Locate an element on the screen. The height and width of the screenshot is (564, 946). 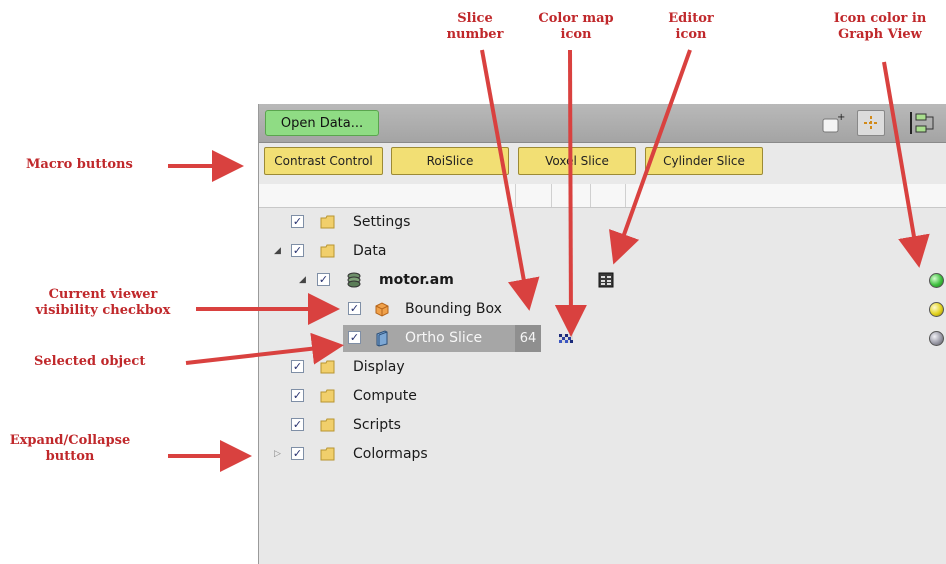
tree-label: Scripts is located at coordinates (377, 425).